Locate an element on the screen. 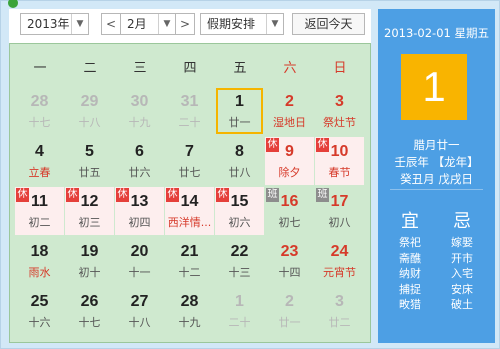 Image resolution: width=500 pixels, height=349 pixels. day-number: 20 is located at coordinates (139, 251).